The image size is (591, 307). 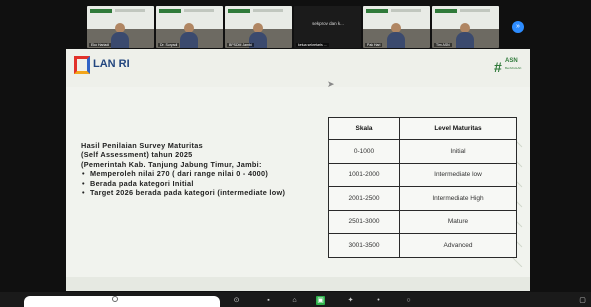 What do you see at coordinates (240, 45) in the screenshot?
I see `participant-name: BPSDM Jambi` at bounding box center [240, 45].